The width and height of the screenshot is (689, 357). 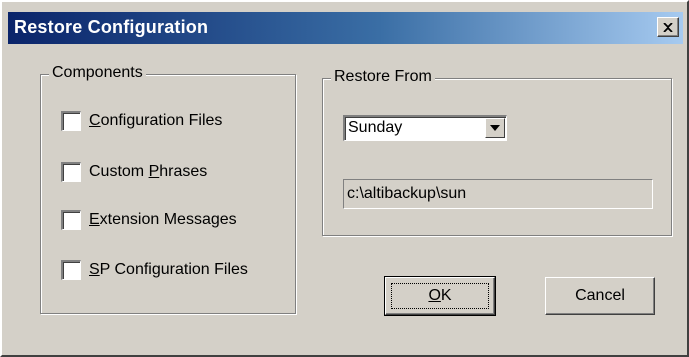 I want to click on backup-path-value: c:\altibackup\sun, so click(x=407, y=193).